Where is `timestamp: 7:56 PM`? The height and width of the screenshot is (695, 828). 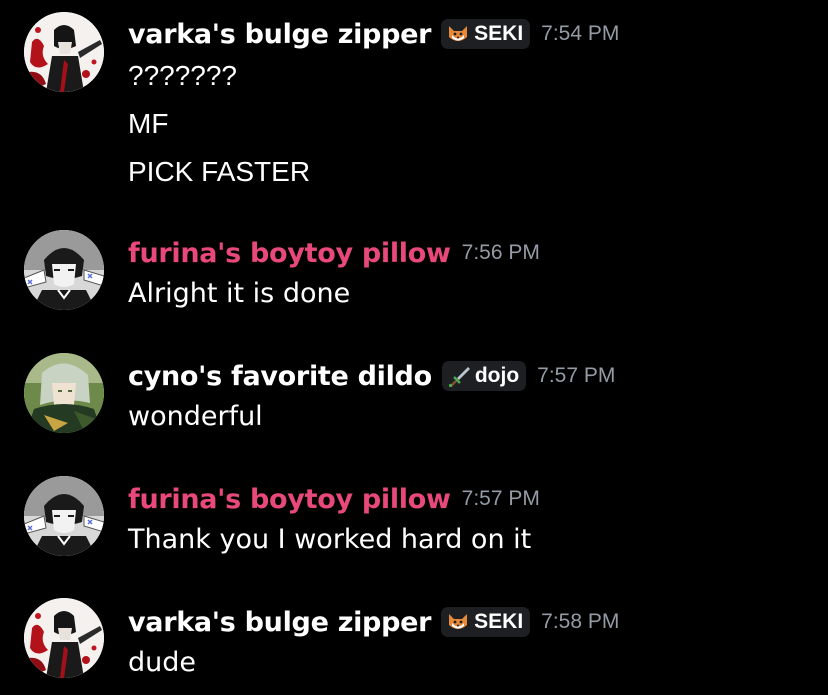
timestamp: 7:56 PM is located at coordinates (501, 253).